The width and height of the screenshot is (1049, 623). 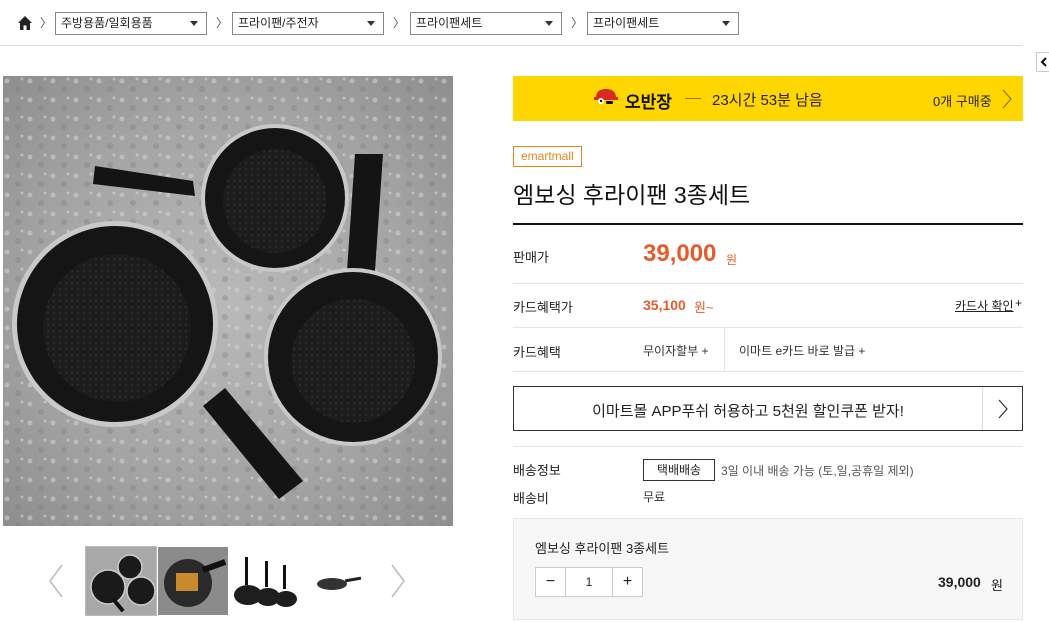 I want to click on shipping-fee-label: 배송비, so click(x=531, y=498).